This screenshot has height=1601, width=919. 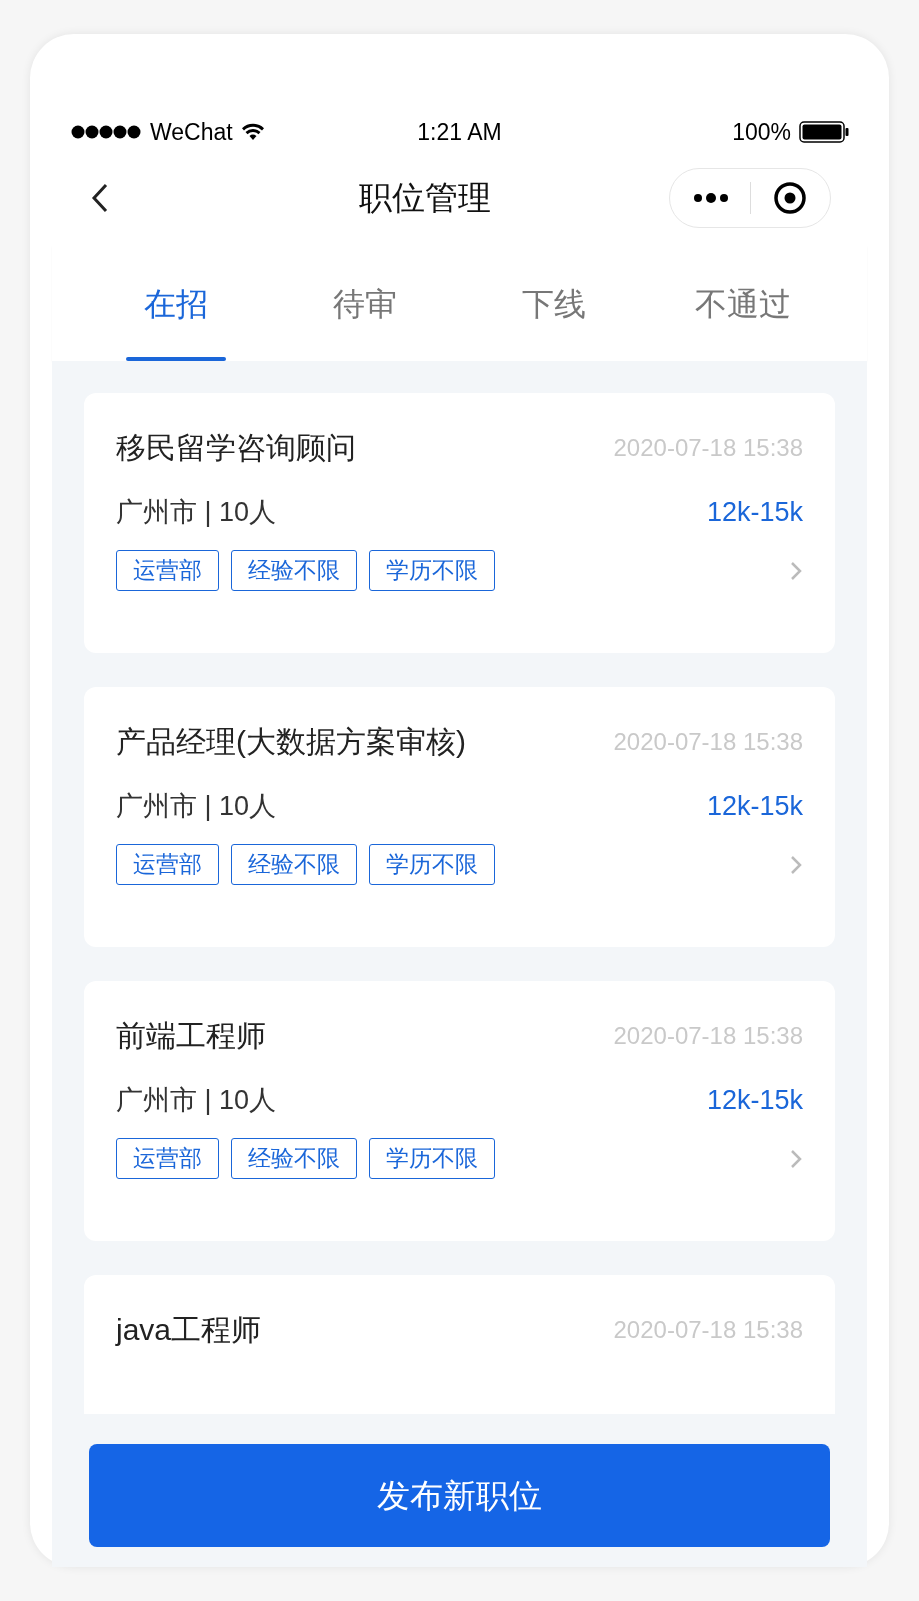 What do you see at coordinates (189, 1330) in the screenshot?
I see `job-title: java工程师` at bounding box center [189, 1330].